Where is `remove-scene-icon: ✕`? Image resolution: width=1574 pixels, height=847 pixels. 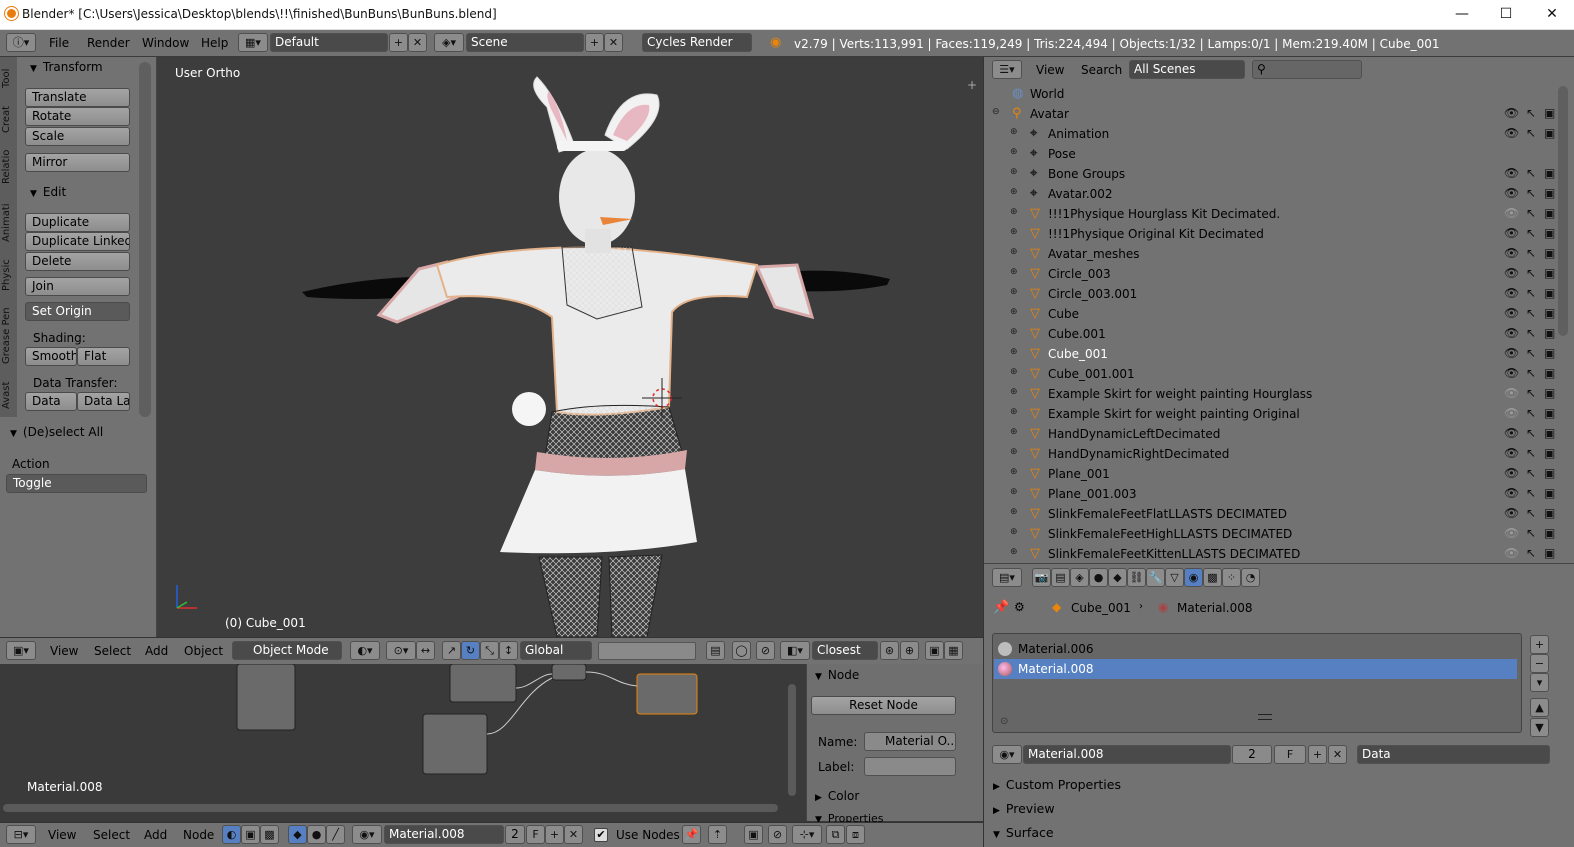 remove-scene-icon: ✕ is located at coordinates (613, 42).